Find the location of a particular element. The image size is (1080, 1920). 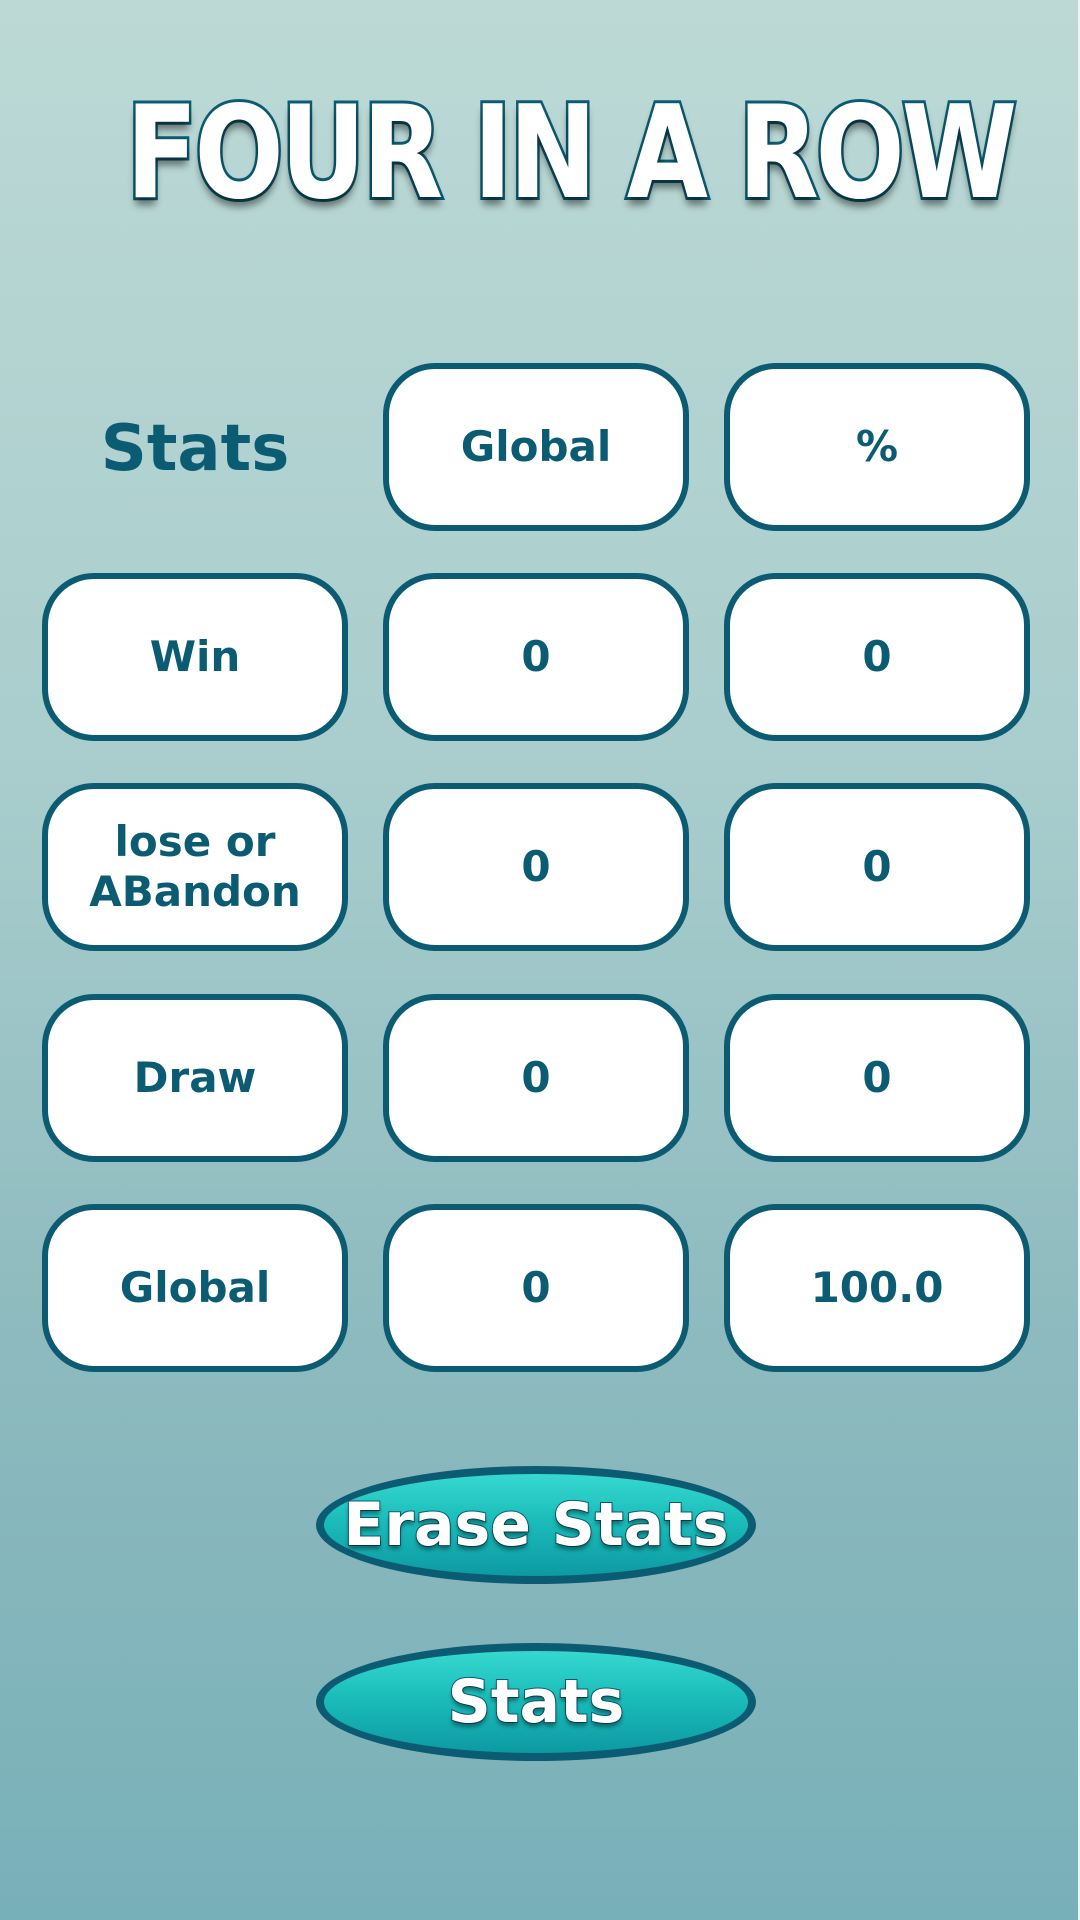

stats-heading: Stats is located at coordinates (195, 449).